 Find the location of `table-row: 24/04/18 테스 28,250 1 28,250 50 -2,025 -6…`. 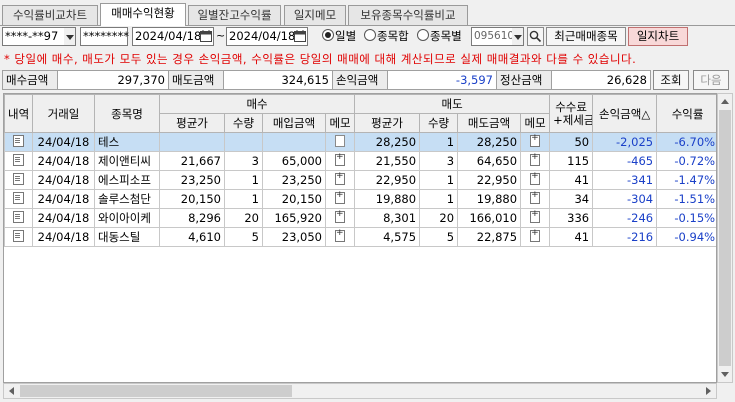

table-row: 24/04/18 테스 28,250 1 28,250 50 -2,025 -6… is located at coordinates (360, 142).